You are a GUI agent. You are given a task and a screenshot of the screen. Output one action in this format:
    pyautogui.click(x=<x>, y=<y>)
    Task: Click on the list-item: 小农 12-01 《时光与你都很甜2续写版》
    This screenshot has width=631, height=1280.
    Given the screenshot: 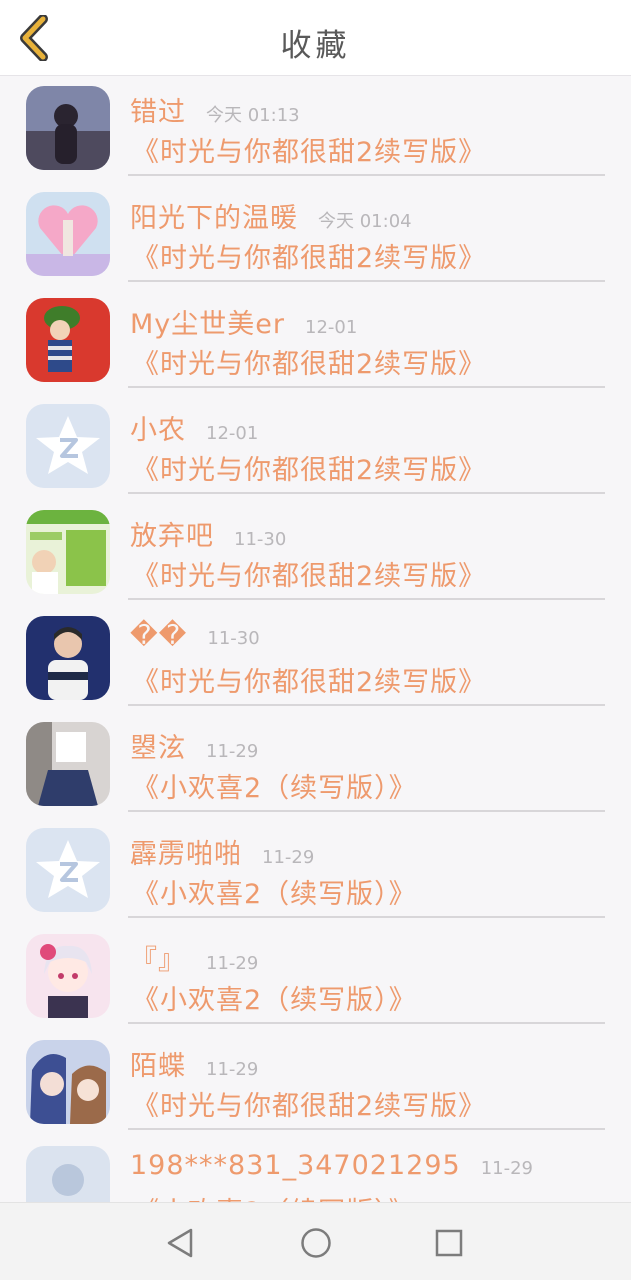 What is the action you would take?
    pyautogui.click(x=315, y=447)
    